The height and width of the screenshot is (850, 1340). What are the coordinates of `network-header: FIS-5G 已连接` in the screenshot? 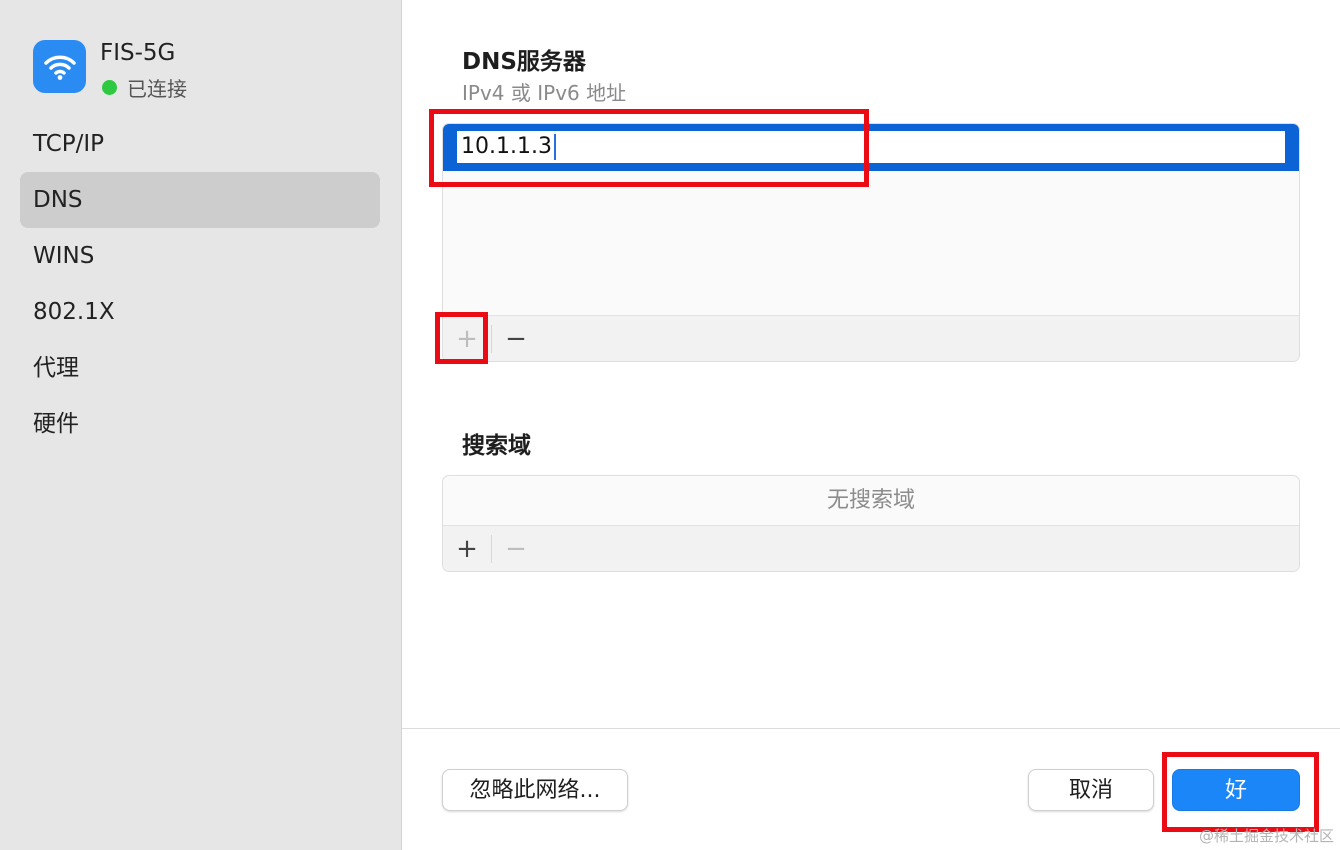 It's located at (203, 71).